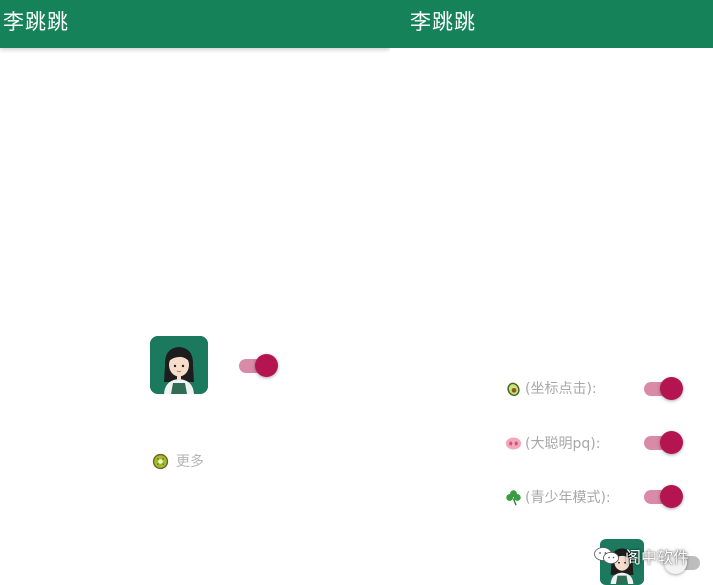 This screenshot has height=585, width=713. I want to click on setting-label-smart-pq: (大聪明pq):, so click(563, 444).